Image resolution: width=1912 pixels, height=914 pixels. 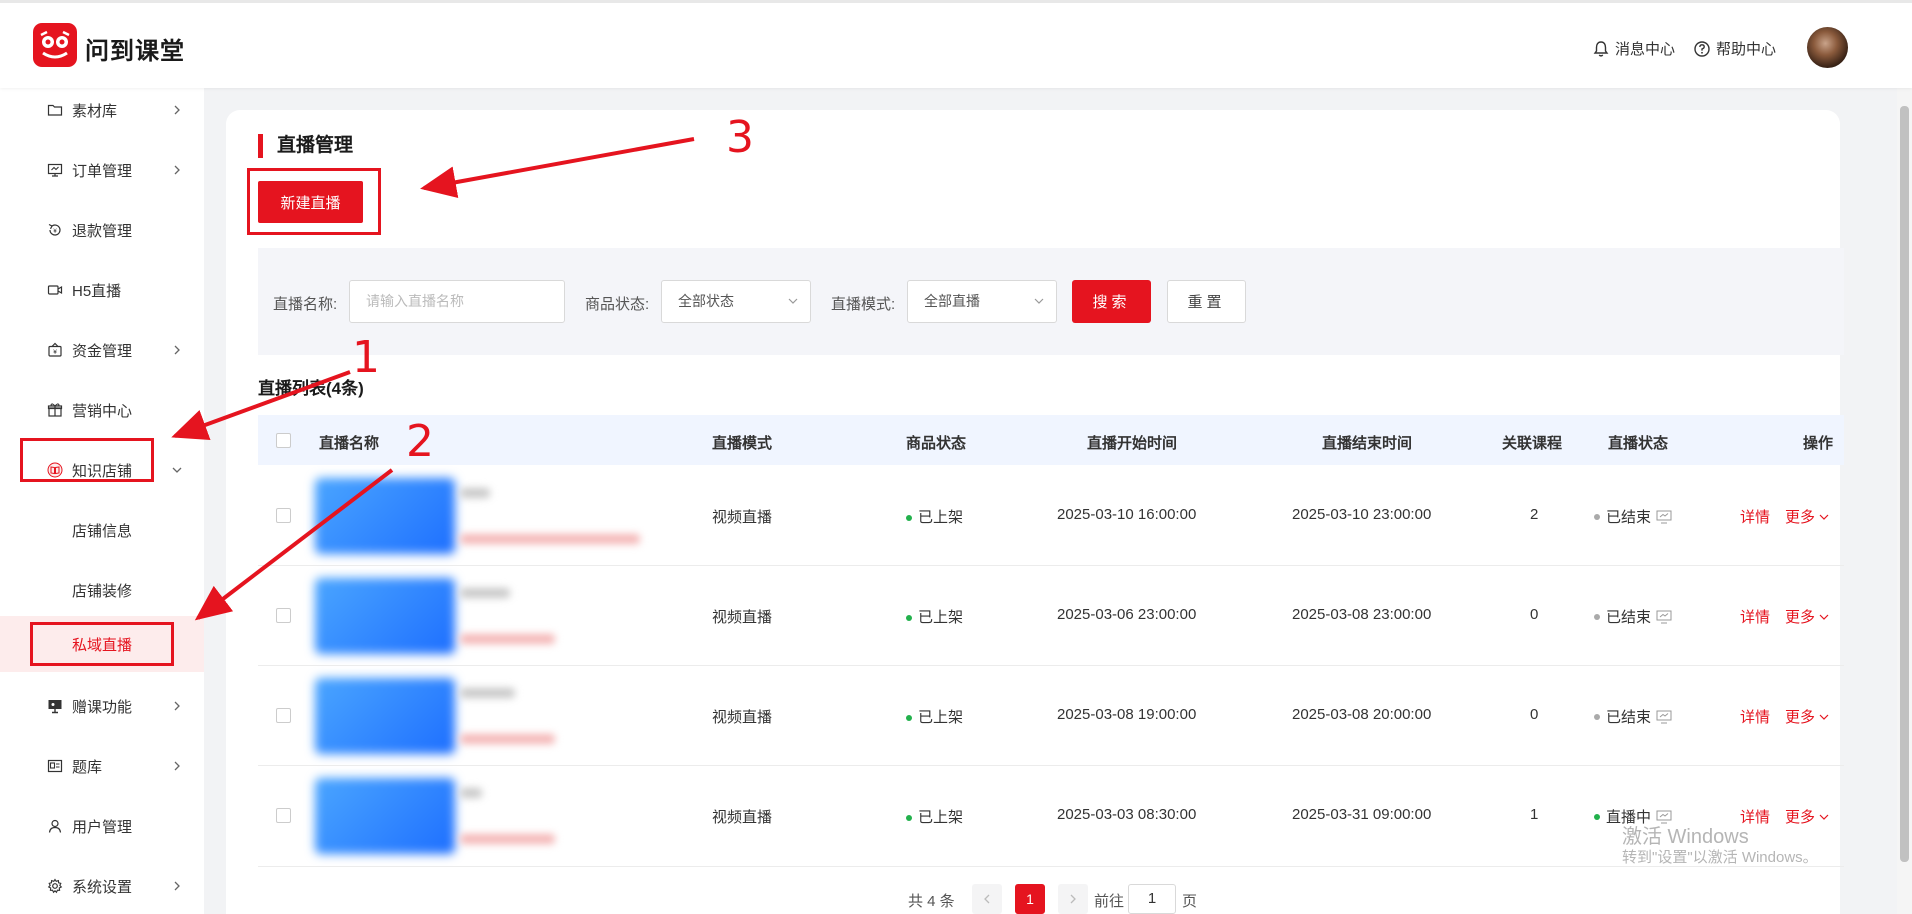 What do you see at coordinates (1367, 443) in the screenshot?
I see `column-header: 直播结束时间` at bounding box center [1367, 443].